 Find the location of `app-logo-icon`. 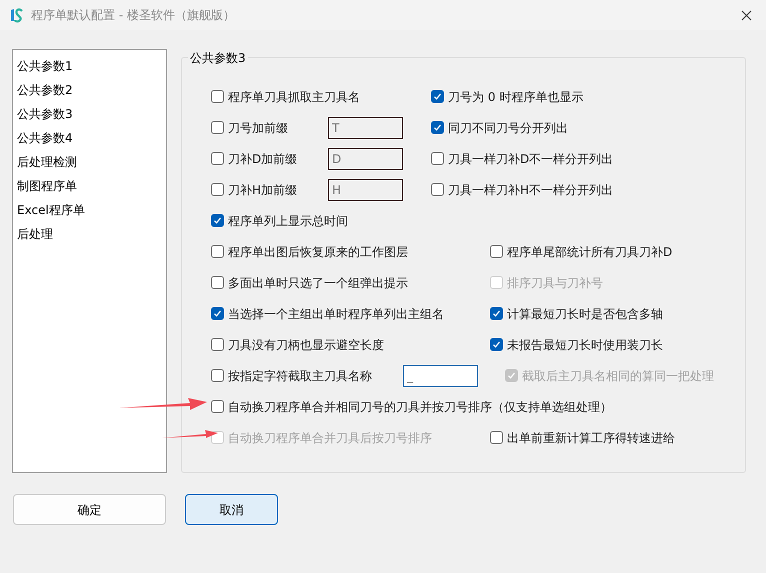

app-logo-icon is located at coordinates (17, 15).